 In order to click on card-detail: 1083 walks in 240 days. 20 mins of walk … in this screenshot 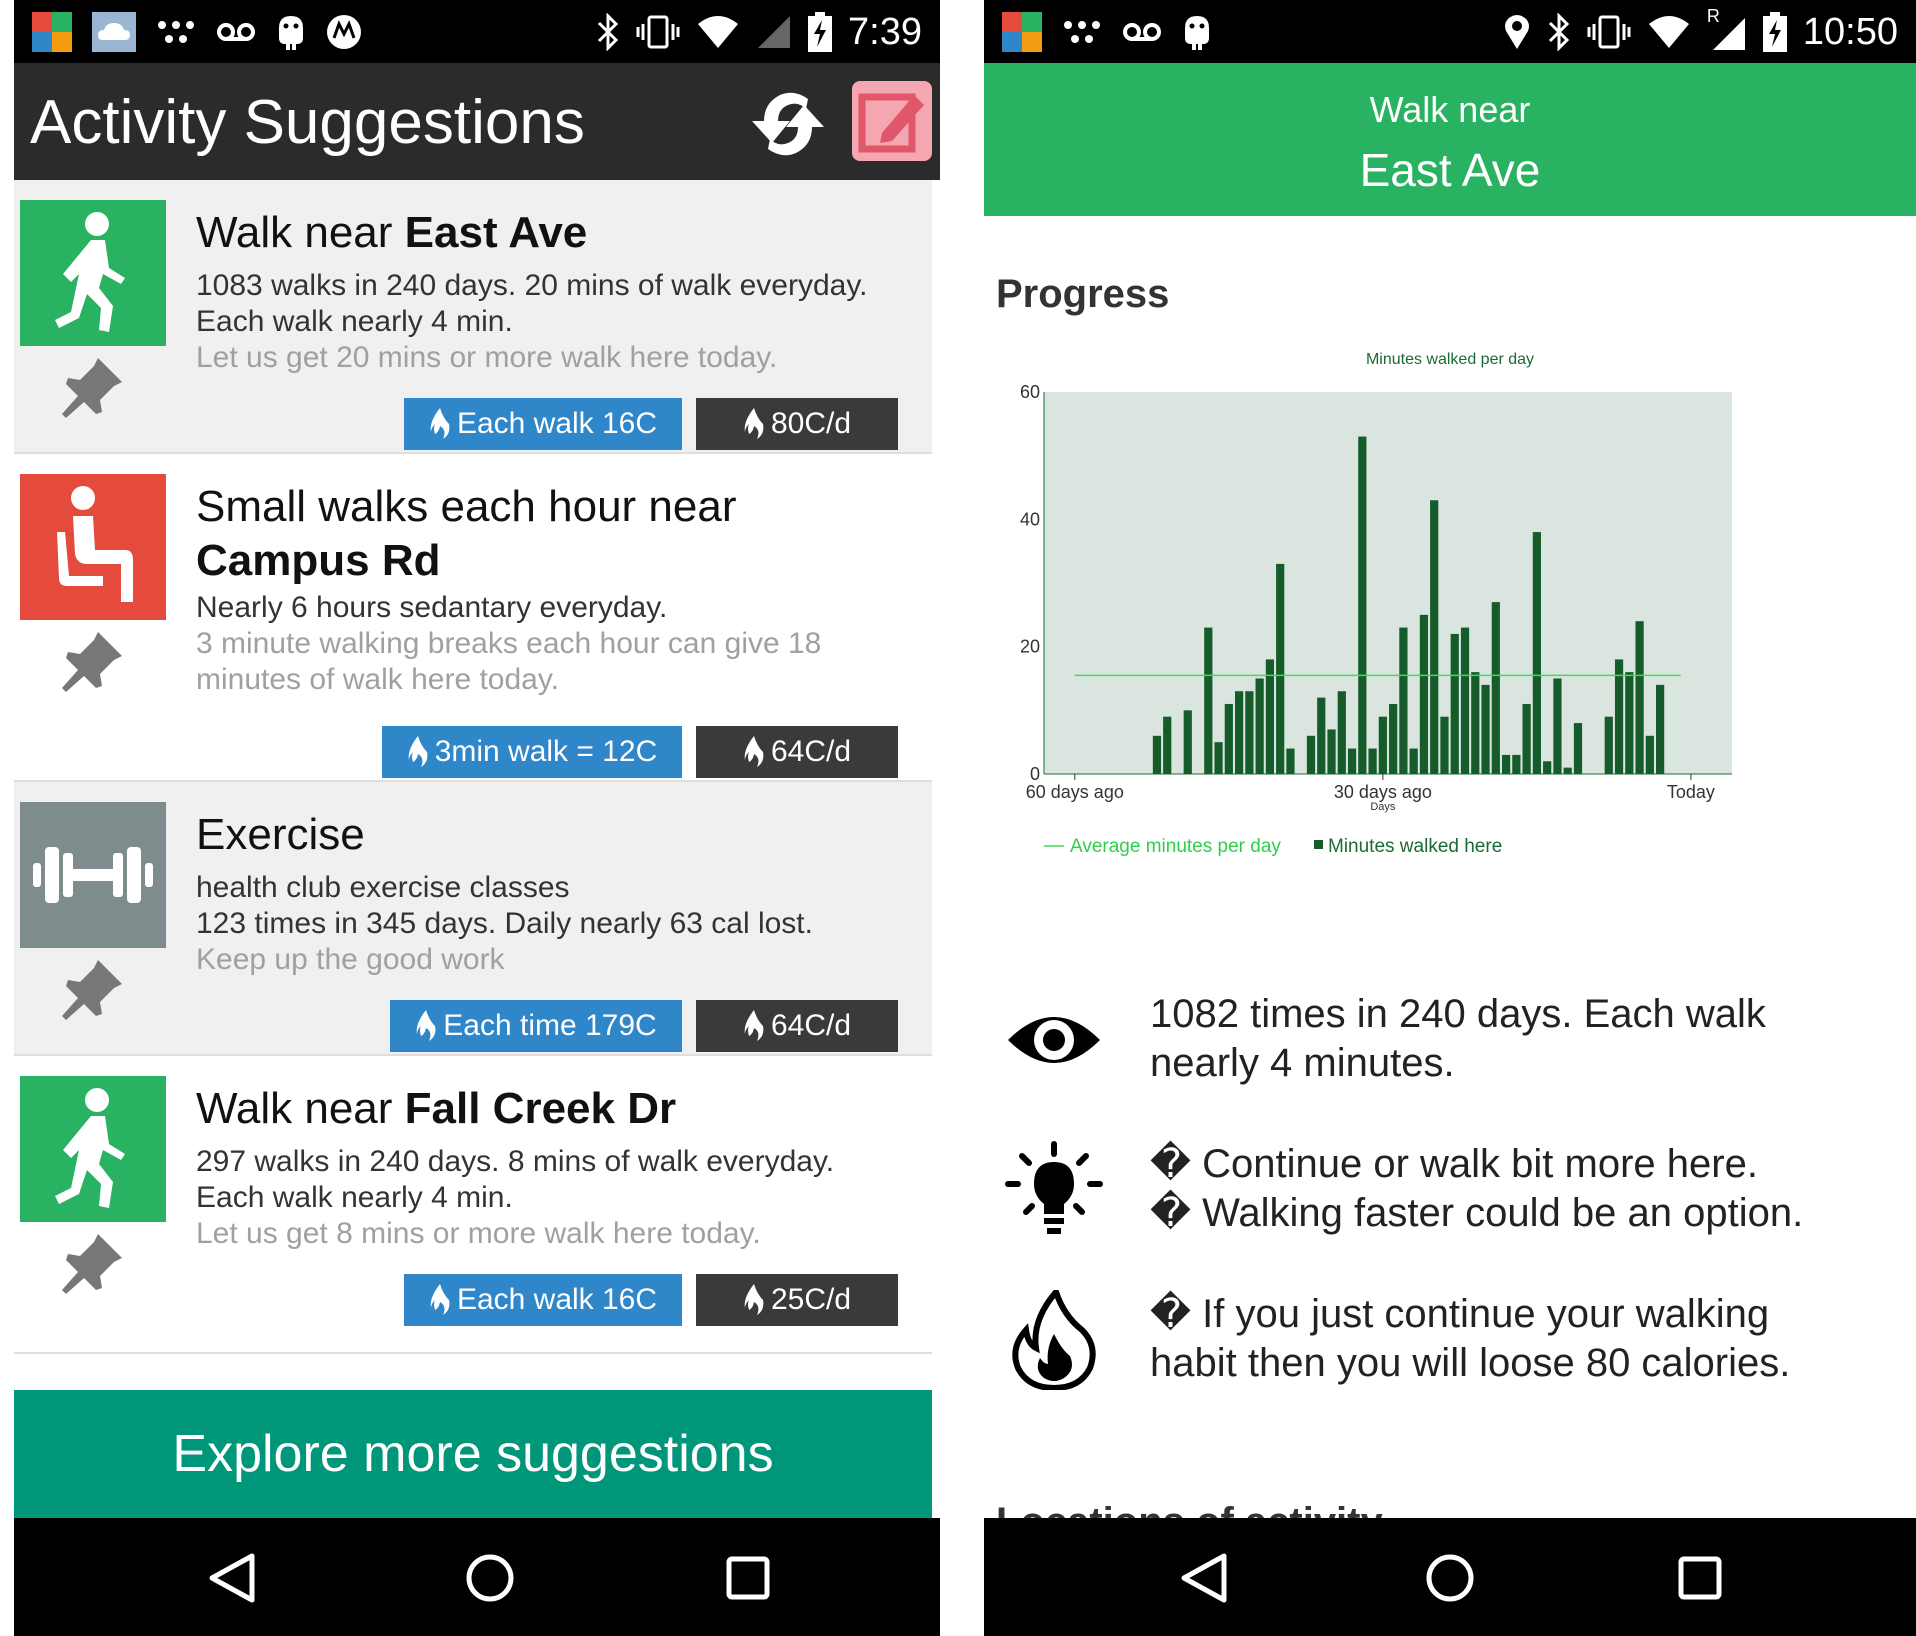, I will do `click(532, 285)`.